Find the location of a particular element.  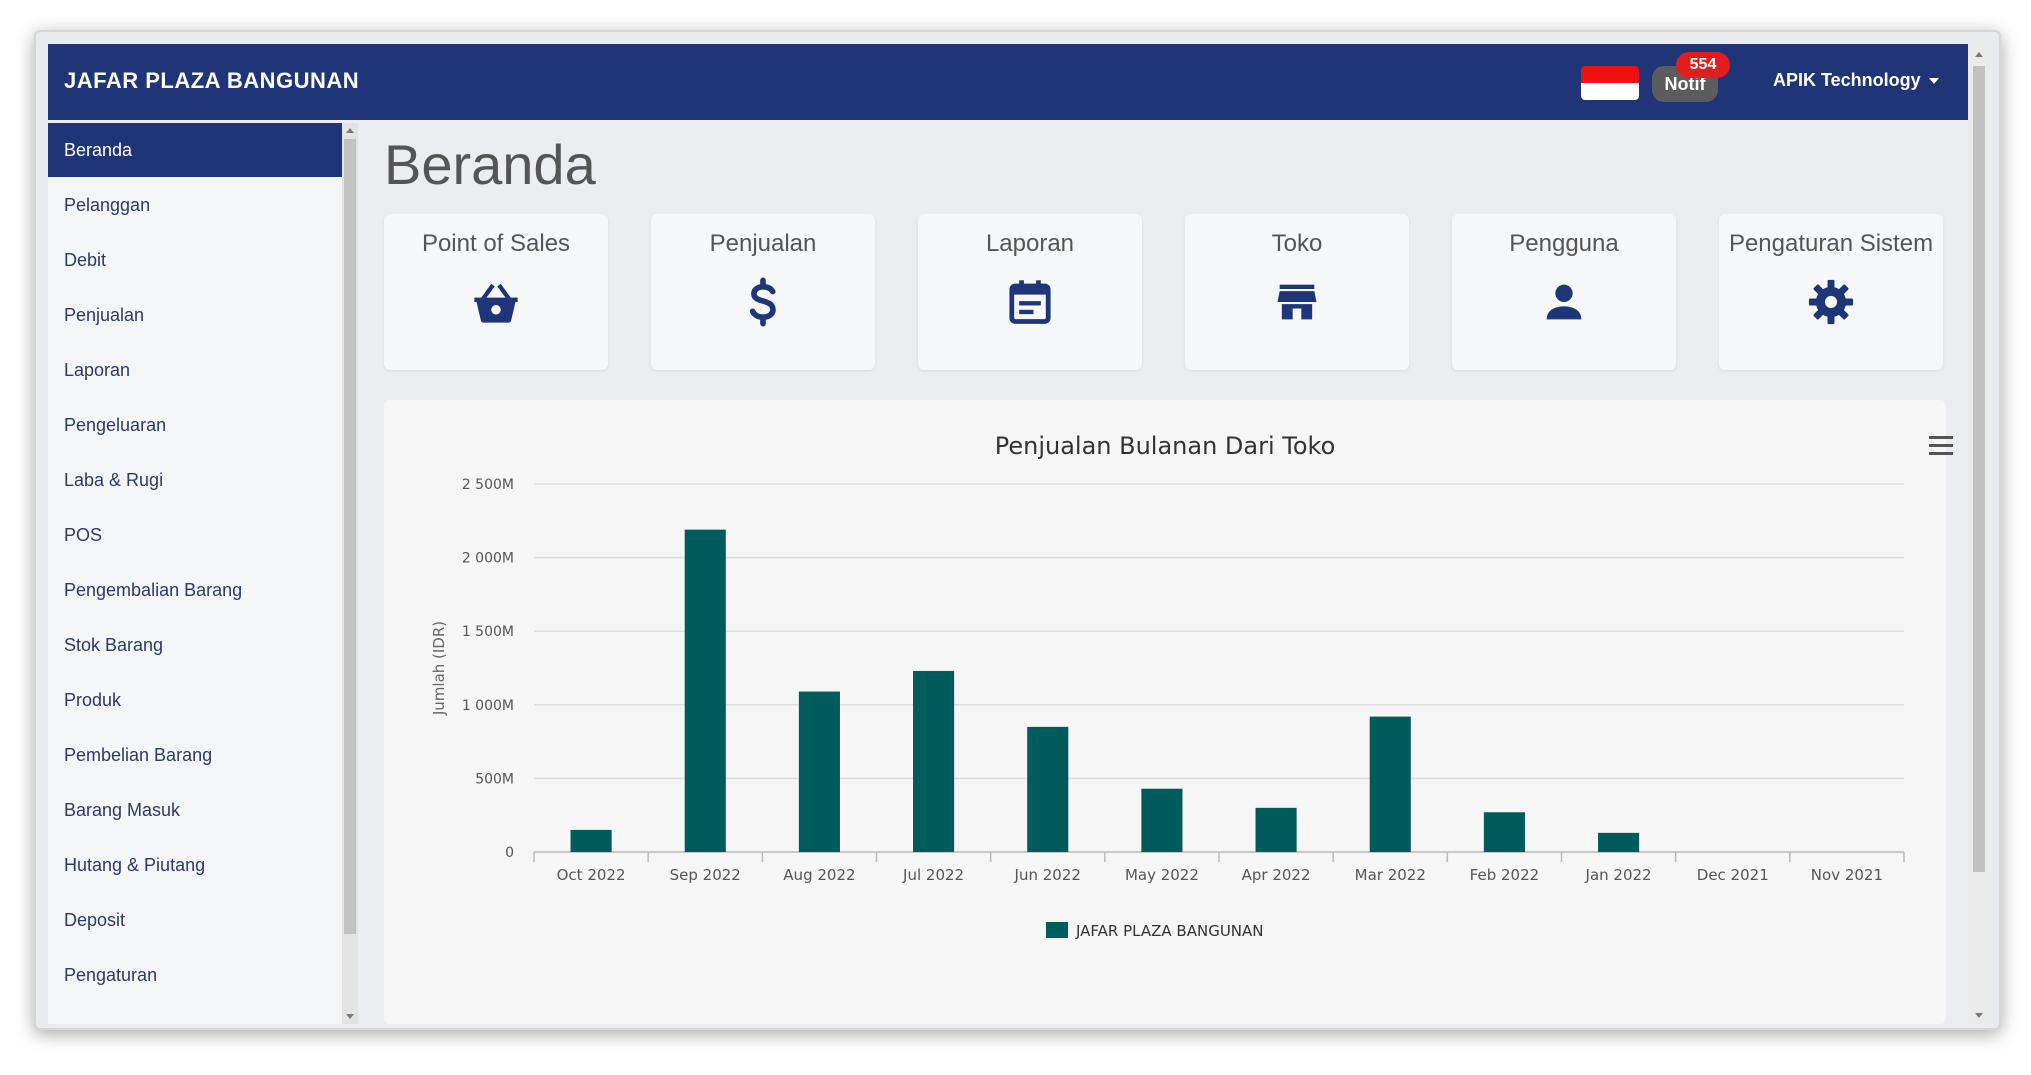

sidebar-item-penjualan: Penjualan is located at coordinates (195, 315).